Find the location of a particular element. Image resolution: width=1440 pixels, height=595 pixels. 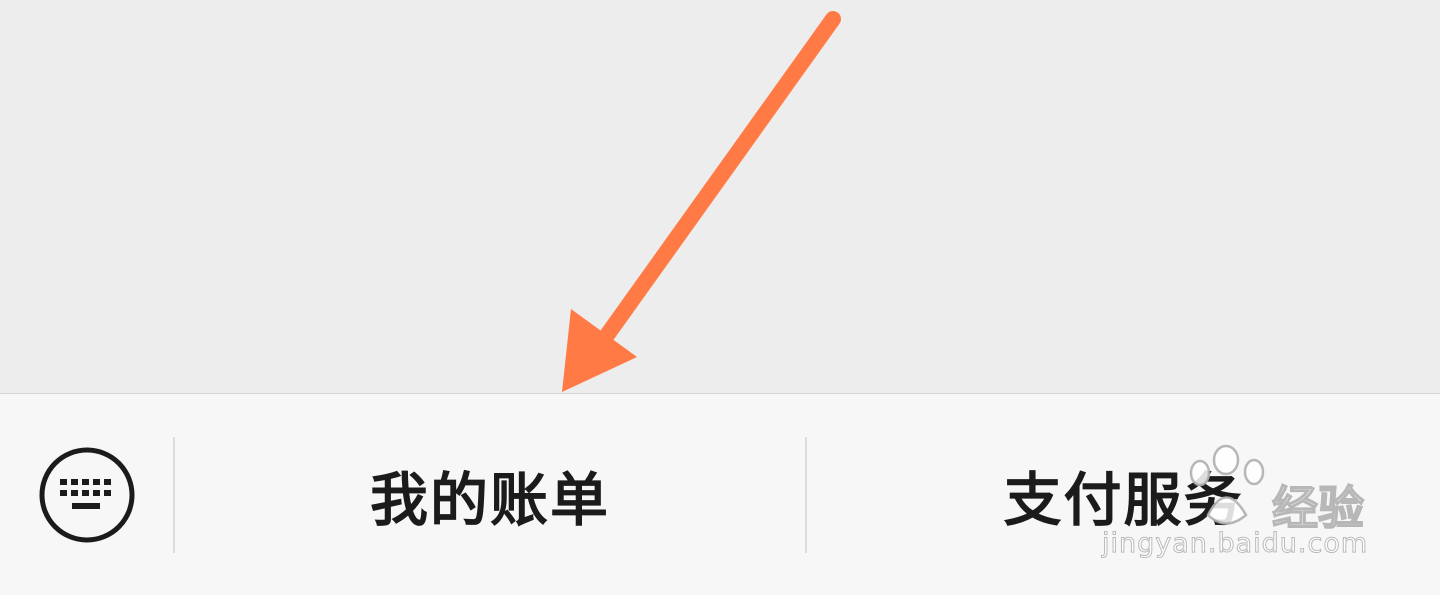

payment-services-label: 支付服务 is located at coordinates (1123, 500).